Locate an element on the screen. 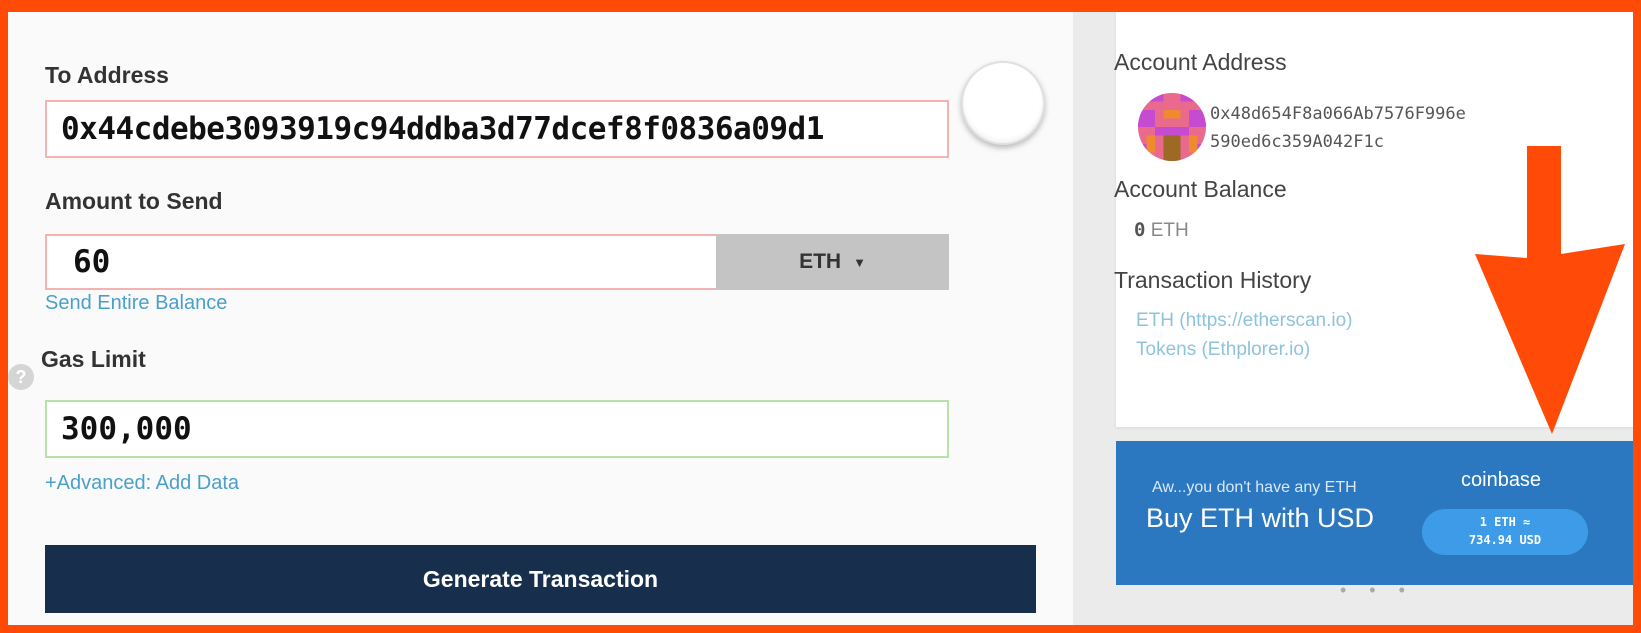 This screenshot has width=1641, height=633. currency-dropdown: ETH ▼ is located at coordinates (832, 262).